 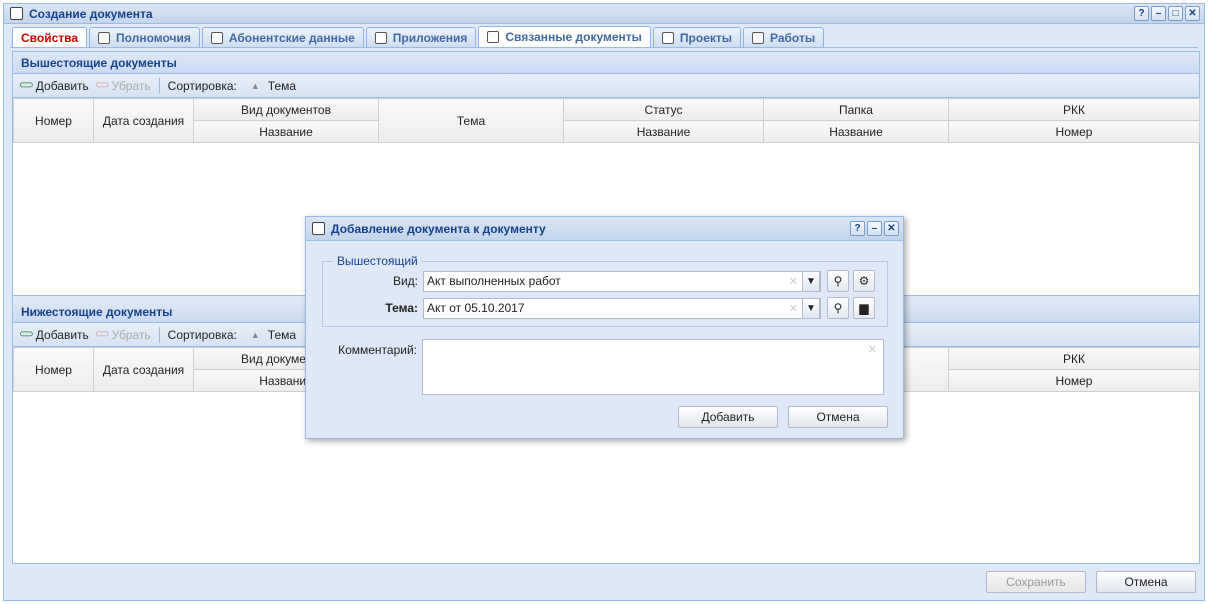 I want to click on tab-subscriber-data: Абонентские данные, so click(x=282, y=37).